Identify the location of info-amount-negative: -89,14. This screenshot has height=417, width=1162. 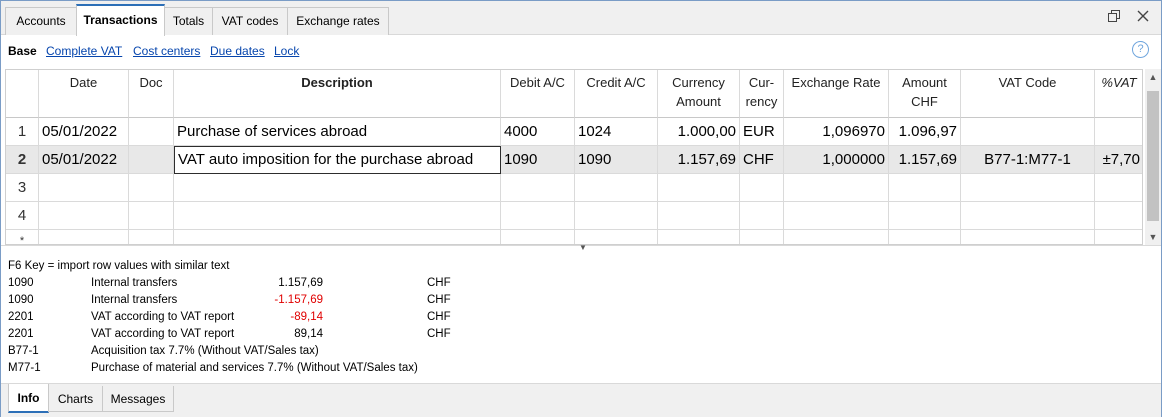
(306, 317).